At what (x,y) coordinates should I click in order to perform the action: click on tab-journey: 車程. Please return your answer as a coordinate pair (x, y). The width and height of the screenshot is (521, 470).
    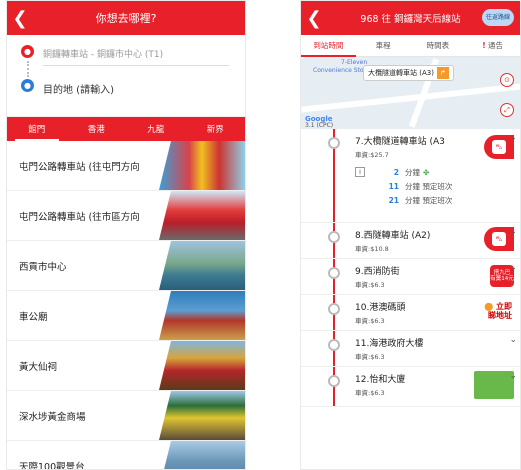
    Looking at the image, I should click on (383, 46).